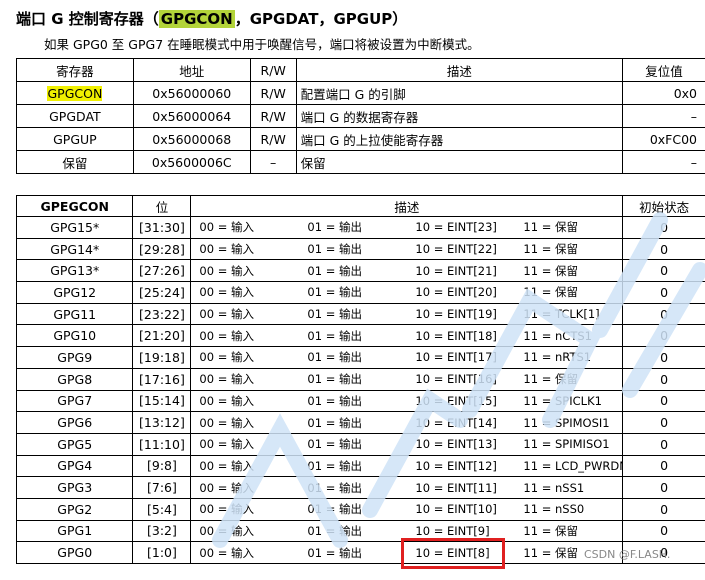 This screenshot has width=705, height=580. Describe the element at coordinates (459, 139) in the screenshot. I see `register-description: 端口 G 的上拉使能寄存器` at that location.